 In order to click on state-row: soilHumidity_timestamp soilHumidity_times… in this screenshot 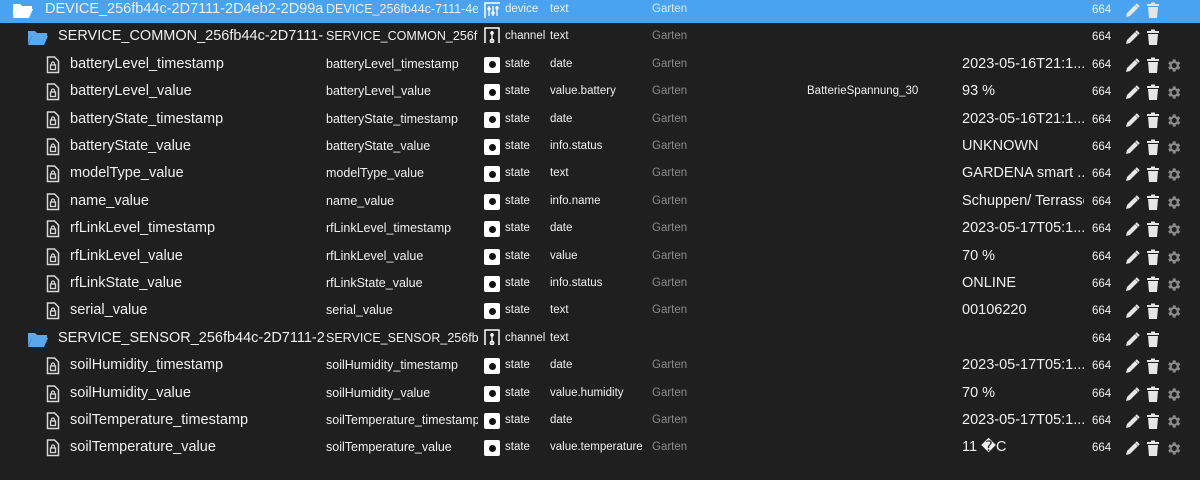, I will do `click(600, 365)`.